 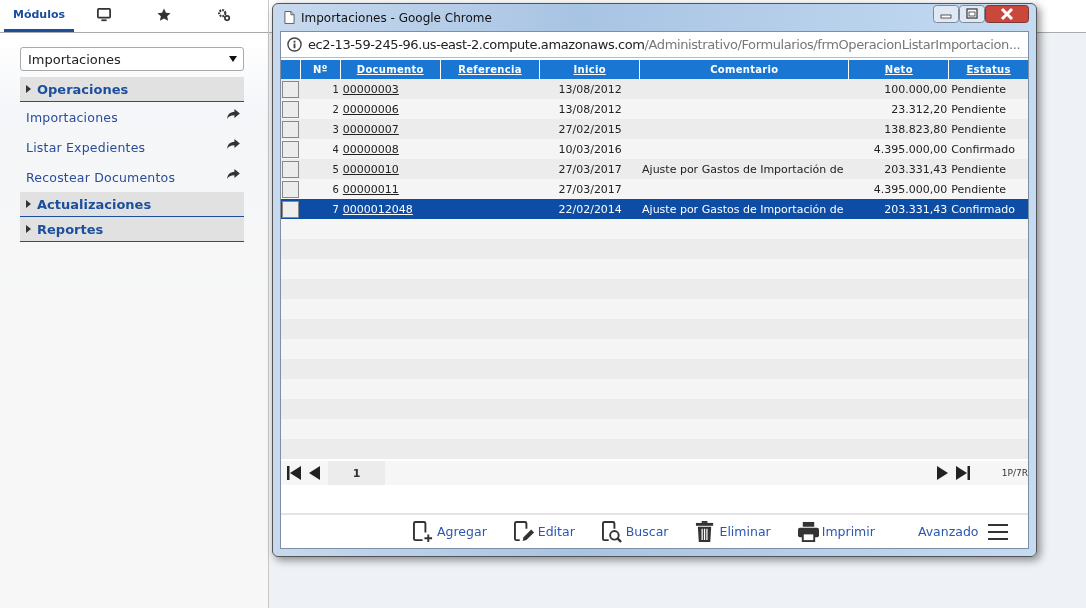 What do you see at coordinates (294, 473) in the screenshot?
I see `first-page-icon` at bounding box center [294, 473].